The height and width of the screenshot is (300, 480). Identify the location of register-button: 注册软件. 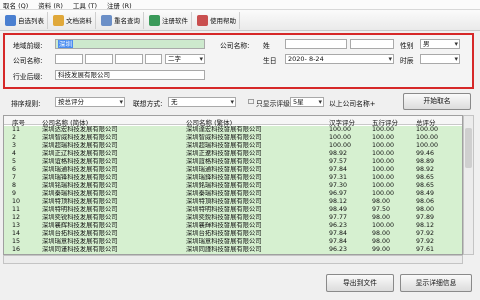
(169, 20).